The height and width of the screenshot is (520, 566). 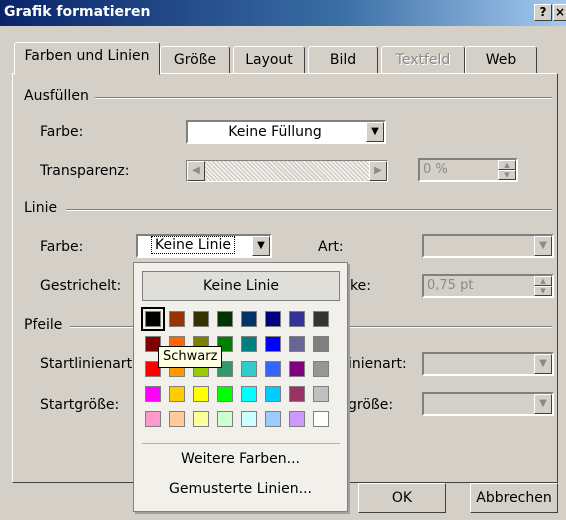 I want to click on tab-bild: Bild, so click(x=343, y=60).